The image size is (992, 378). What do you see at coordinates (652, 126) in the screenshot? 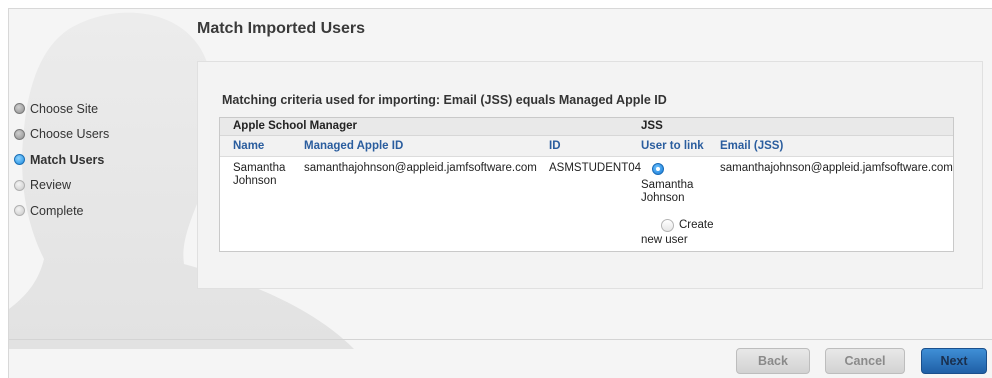
I see `group-header-jss: JSS` at bounding box center [652, 126].